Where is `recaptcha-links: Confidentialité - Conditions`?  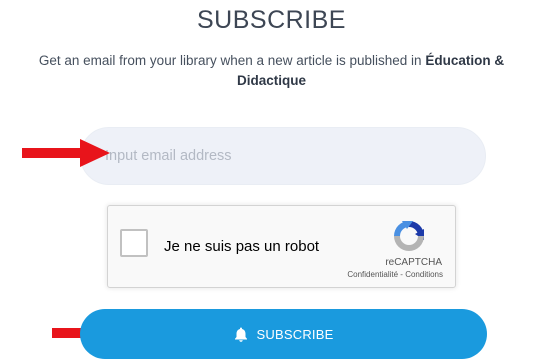 recaptcha-links: Confidentialité - Conditions is located at coordinates (395, 274).